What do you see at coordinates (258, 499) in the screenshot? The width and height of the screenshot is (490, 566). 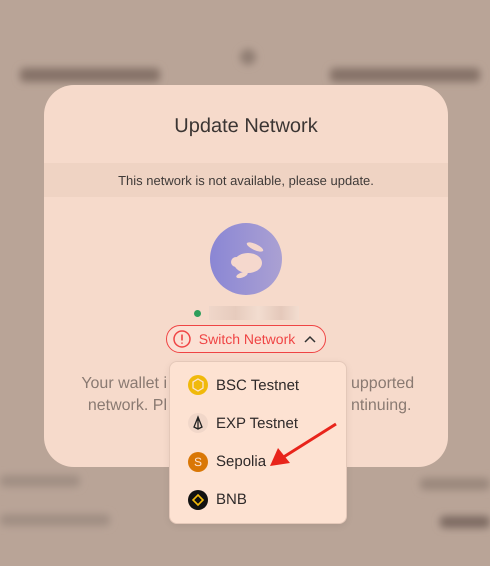 I see `network-option: BNB` at bounding box center [258, 499].